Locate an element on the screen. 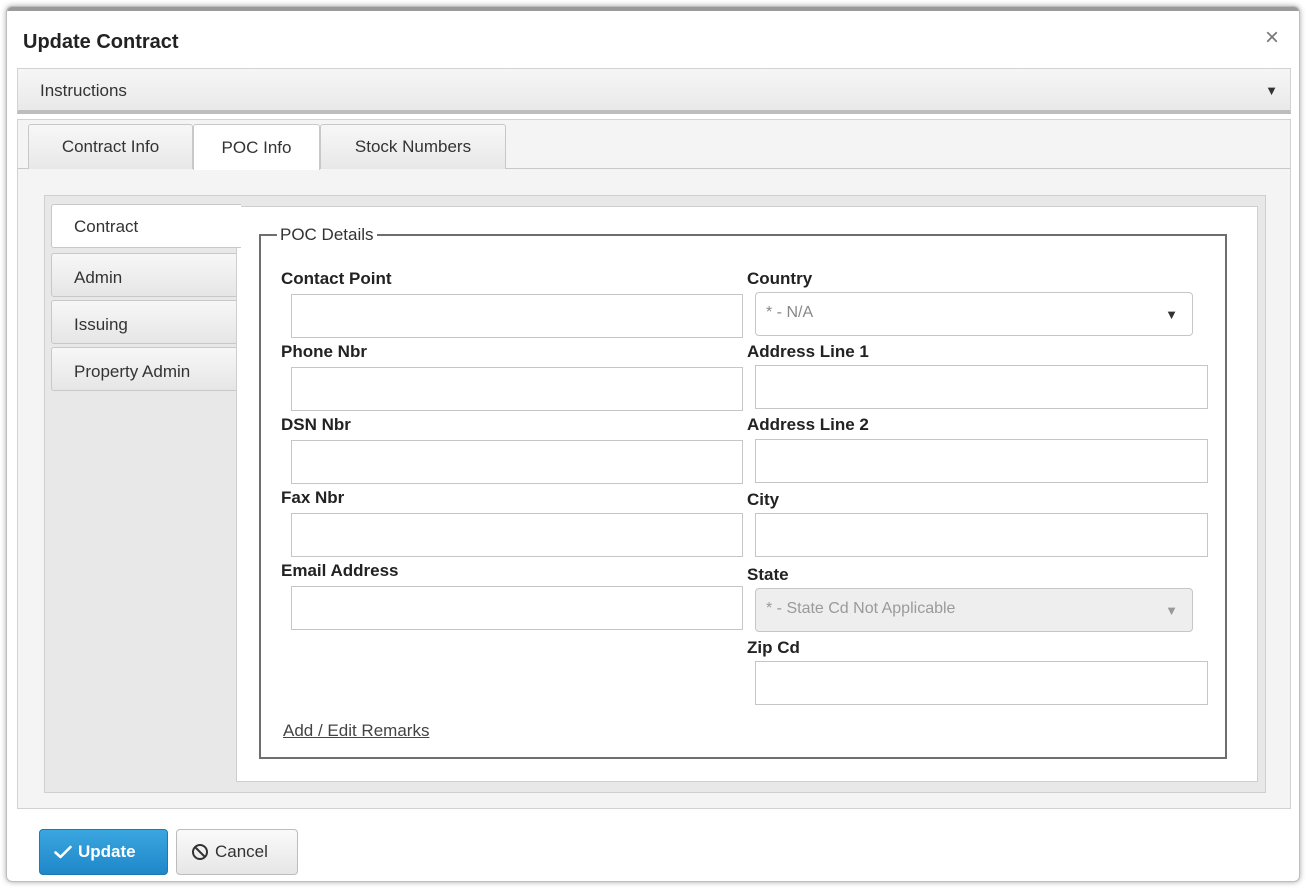  tab-poc-info: POC Info is located at coordinates (256, 147).